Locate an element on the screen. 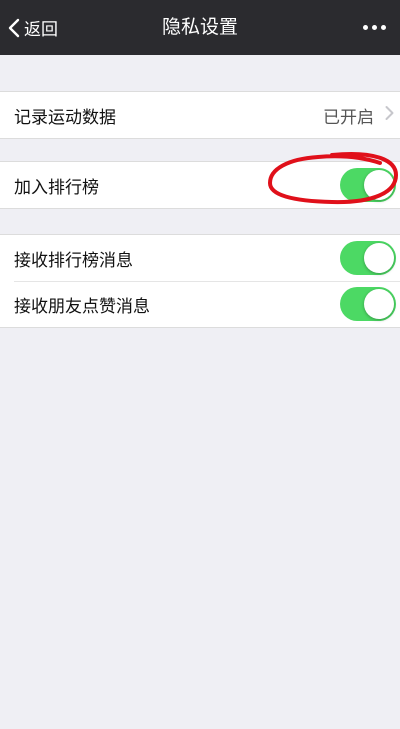 The image size is (400, 729). settings-row-leaderboard-messages: 接收排行榜消息 is located at coordinates (200, 258).